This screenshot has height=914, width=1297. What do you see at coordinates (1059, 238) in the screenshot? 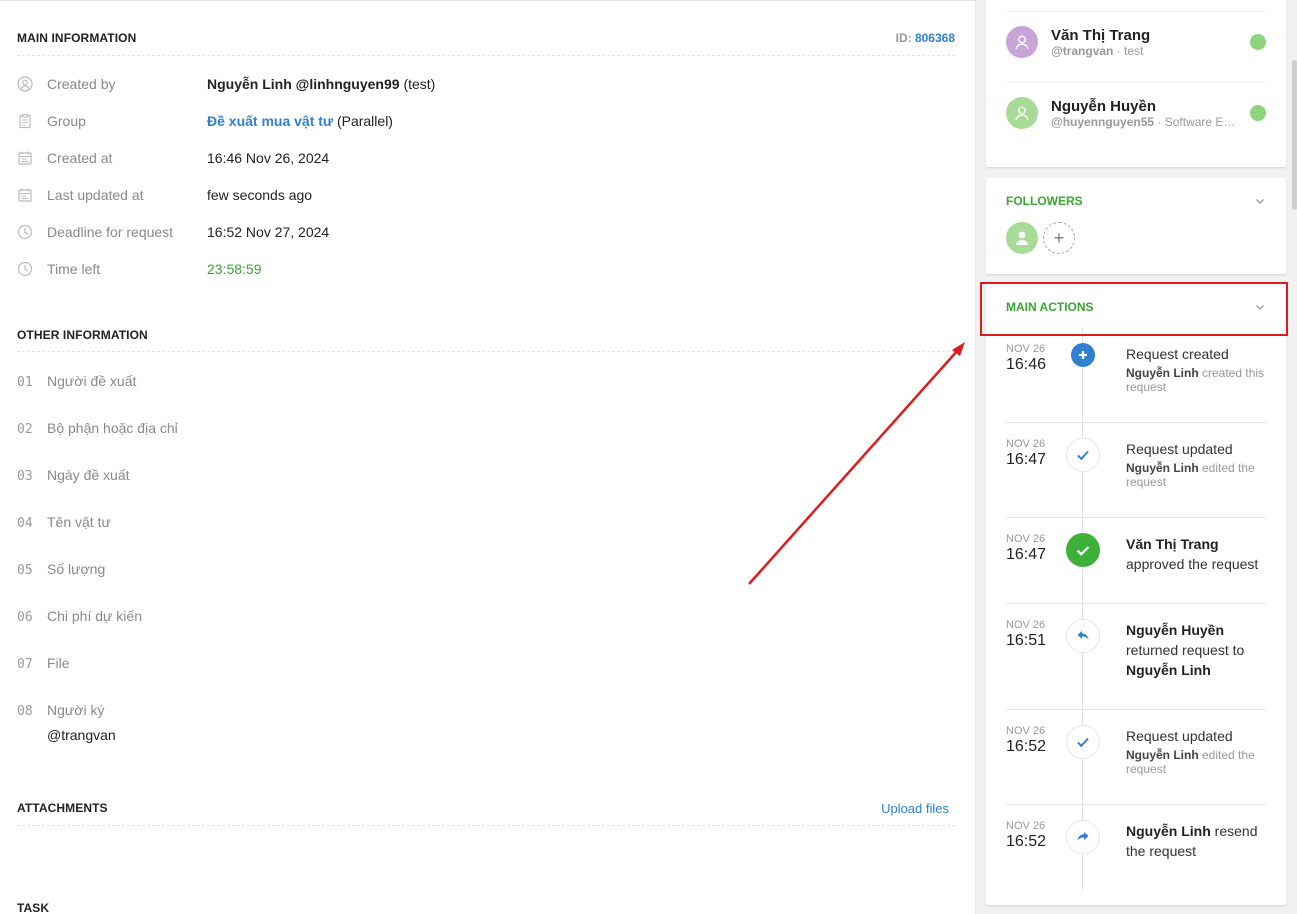
I see `add-follower-button: +` at bounding box center [1059, 238].